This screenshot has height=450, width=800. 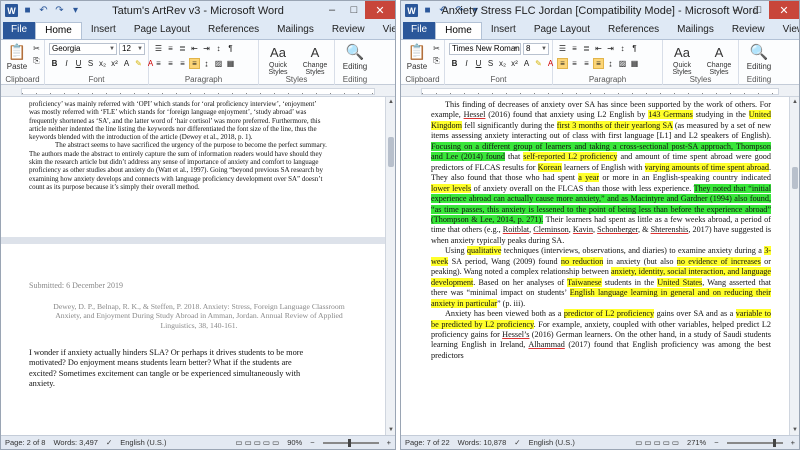 I want to click on page-count: Page: 2 of 8, so click(x=25, y=442).